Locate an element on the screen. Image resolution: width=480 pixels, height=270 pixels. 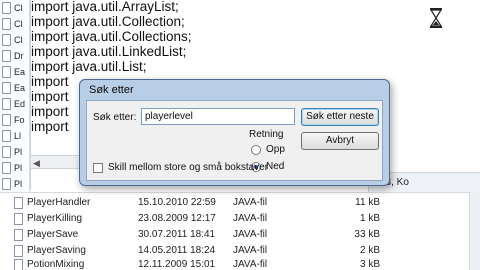
tree-item: Ed is located at coordinates (15, 104).